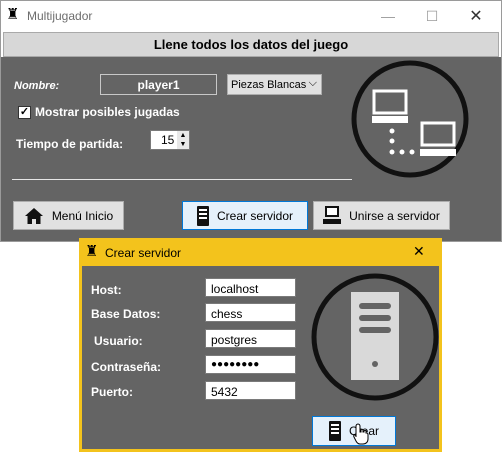  I want to click on time-value: 15, so click(168, 140).